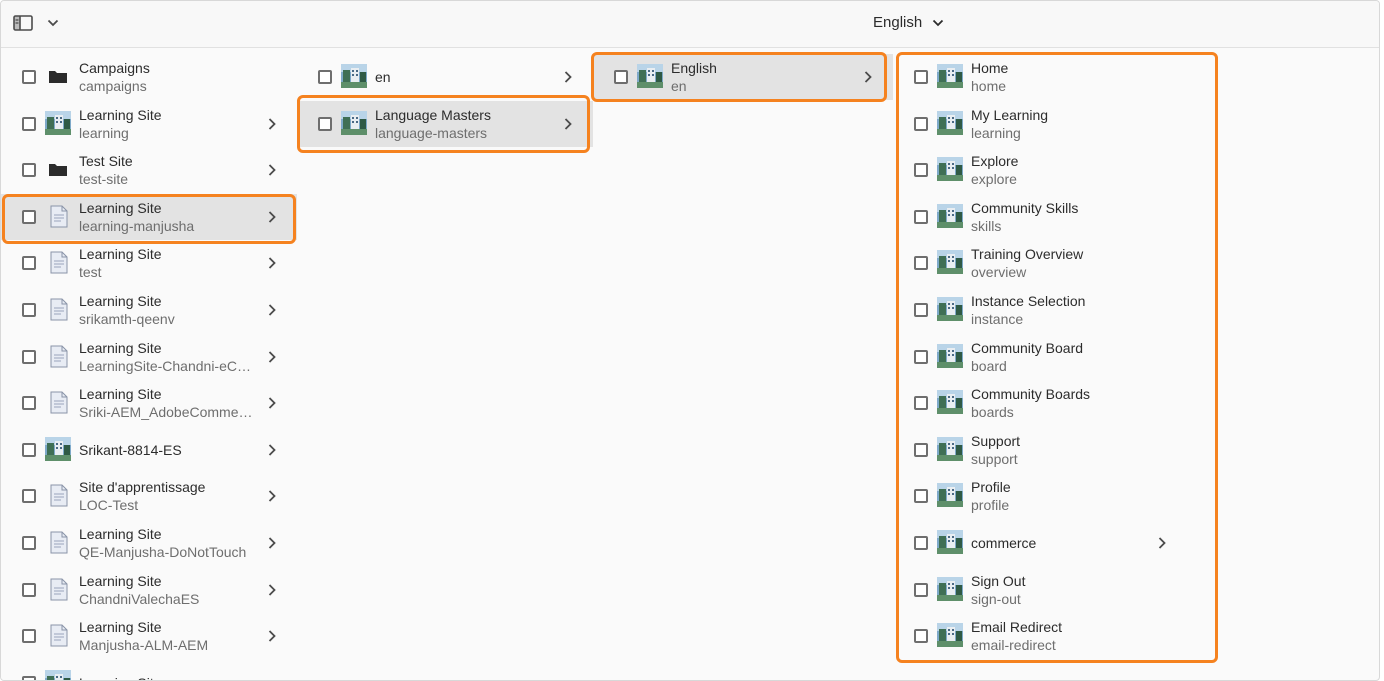 The height and width of the screenshot is (681, 1384). Describe the element at coordinates (1058, 170) in the screenshot. I see `list-item-explore: Explore explore` at that location.